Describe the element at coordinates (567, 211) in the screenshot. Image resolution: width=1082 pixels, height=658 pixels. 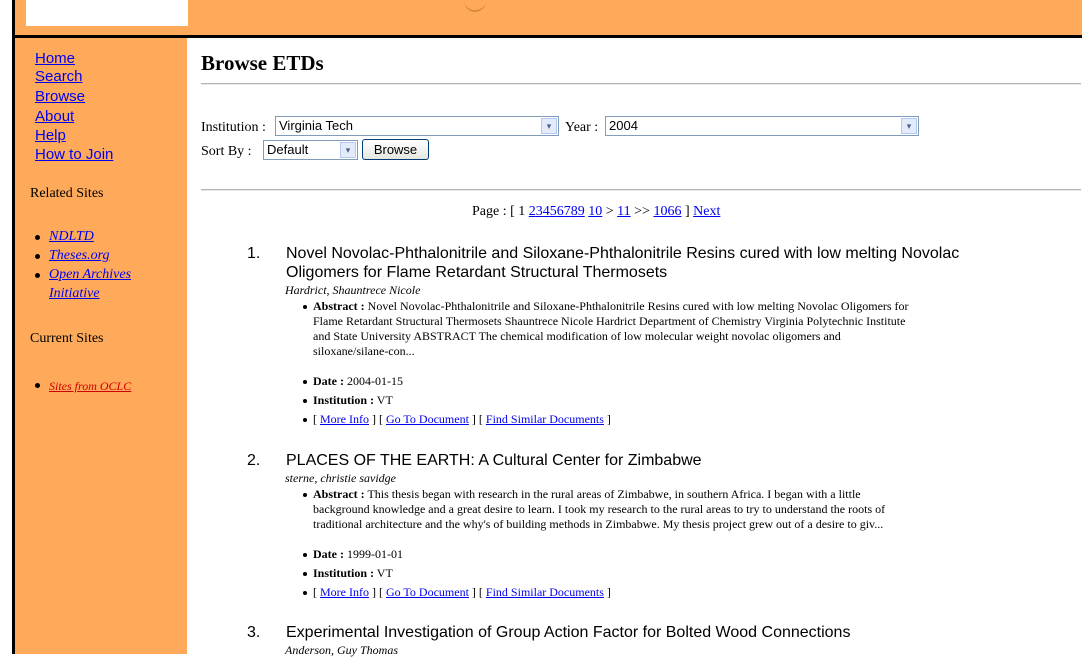
I see `pager-link-7: 7` at that location.